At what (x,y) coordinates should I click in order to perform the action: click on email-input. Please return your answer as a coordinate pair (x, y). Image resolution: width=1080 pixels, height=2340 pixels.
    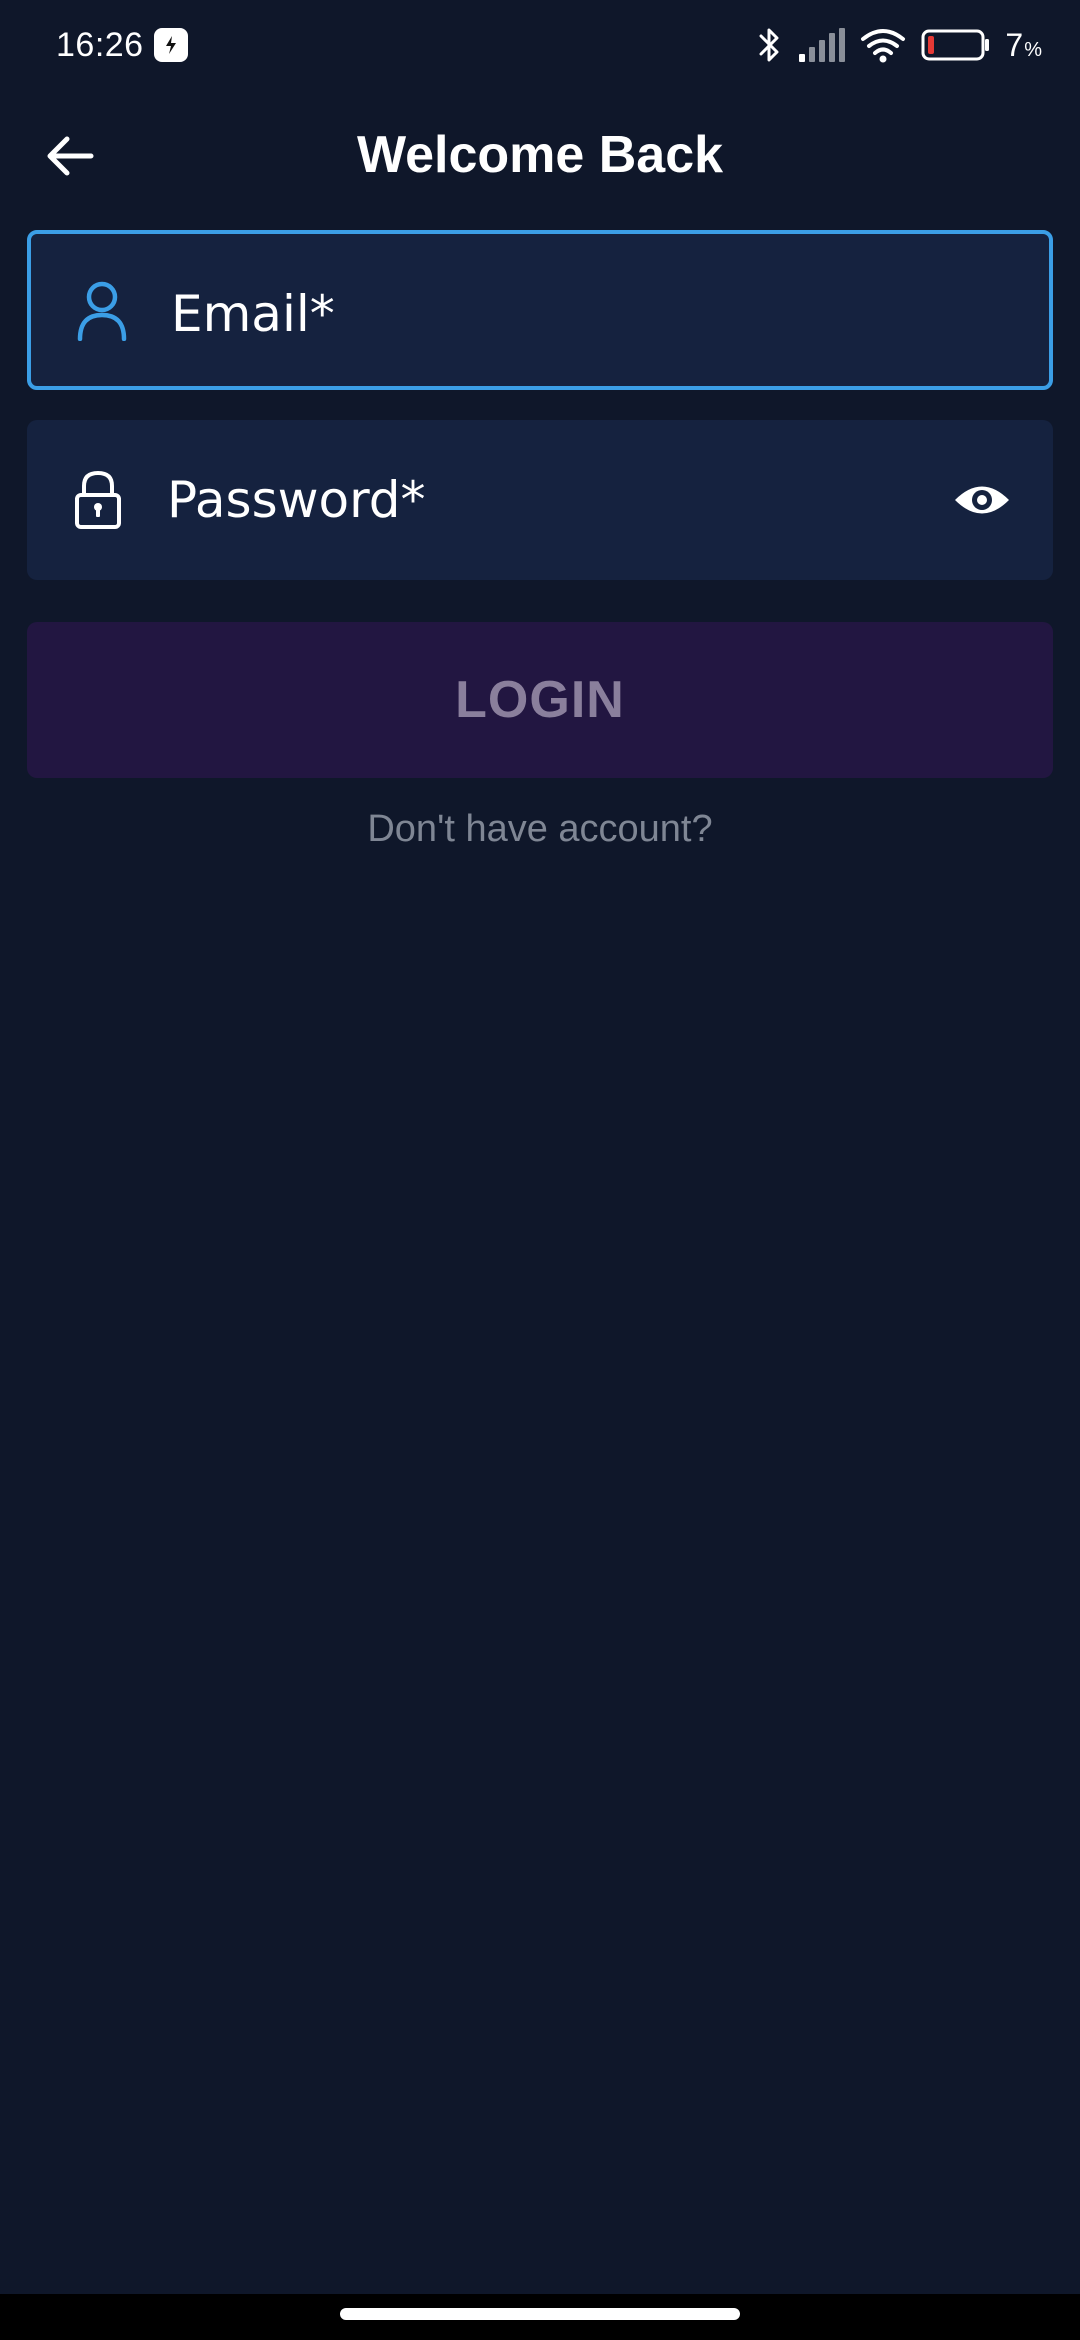
    Looking at the image, I should click on (550, 314).